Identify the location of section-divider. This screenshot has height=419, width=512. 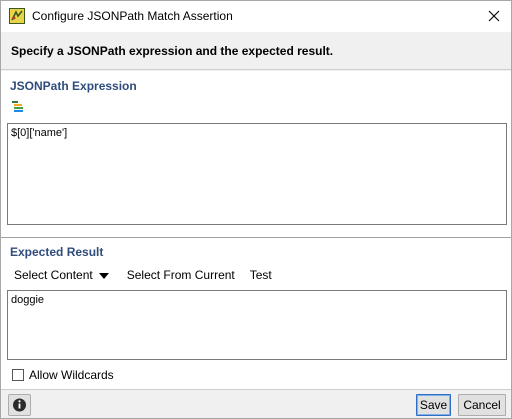
(256, 237).